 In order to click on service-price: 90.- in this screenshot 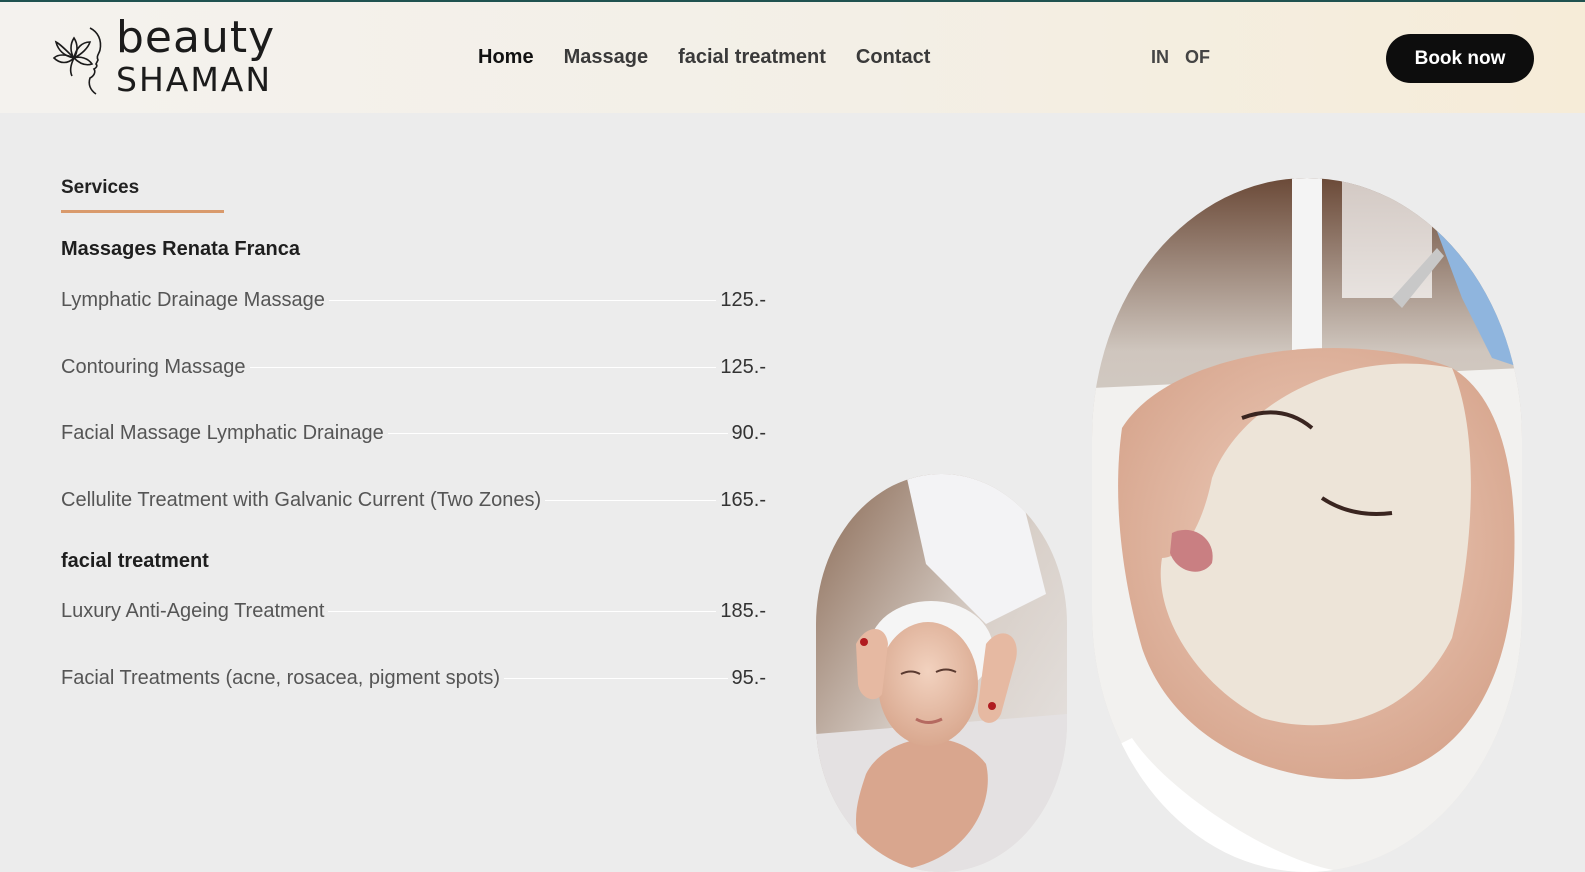, I will do `click(748, 432)`.